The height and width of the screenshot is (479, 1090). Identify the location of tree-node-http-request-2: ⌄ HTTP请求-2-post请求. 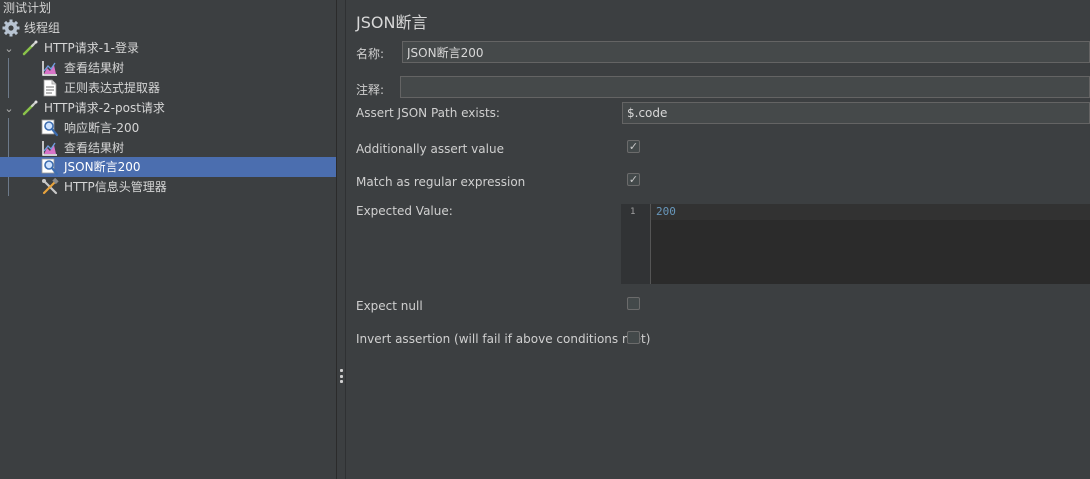
(168, 108).